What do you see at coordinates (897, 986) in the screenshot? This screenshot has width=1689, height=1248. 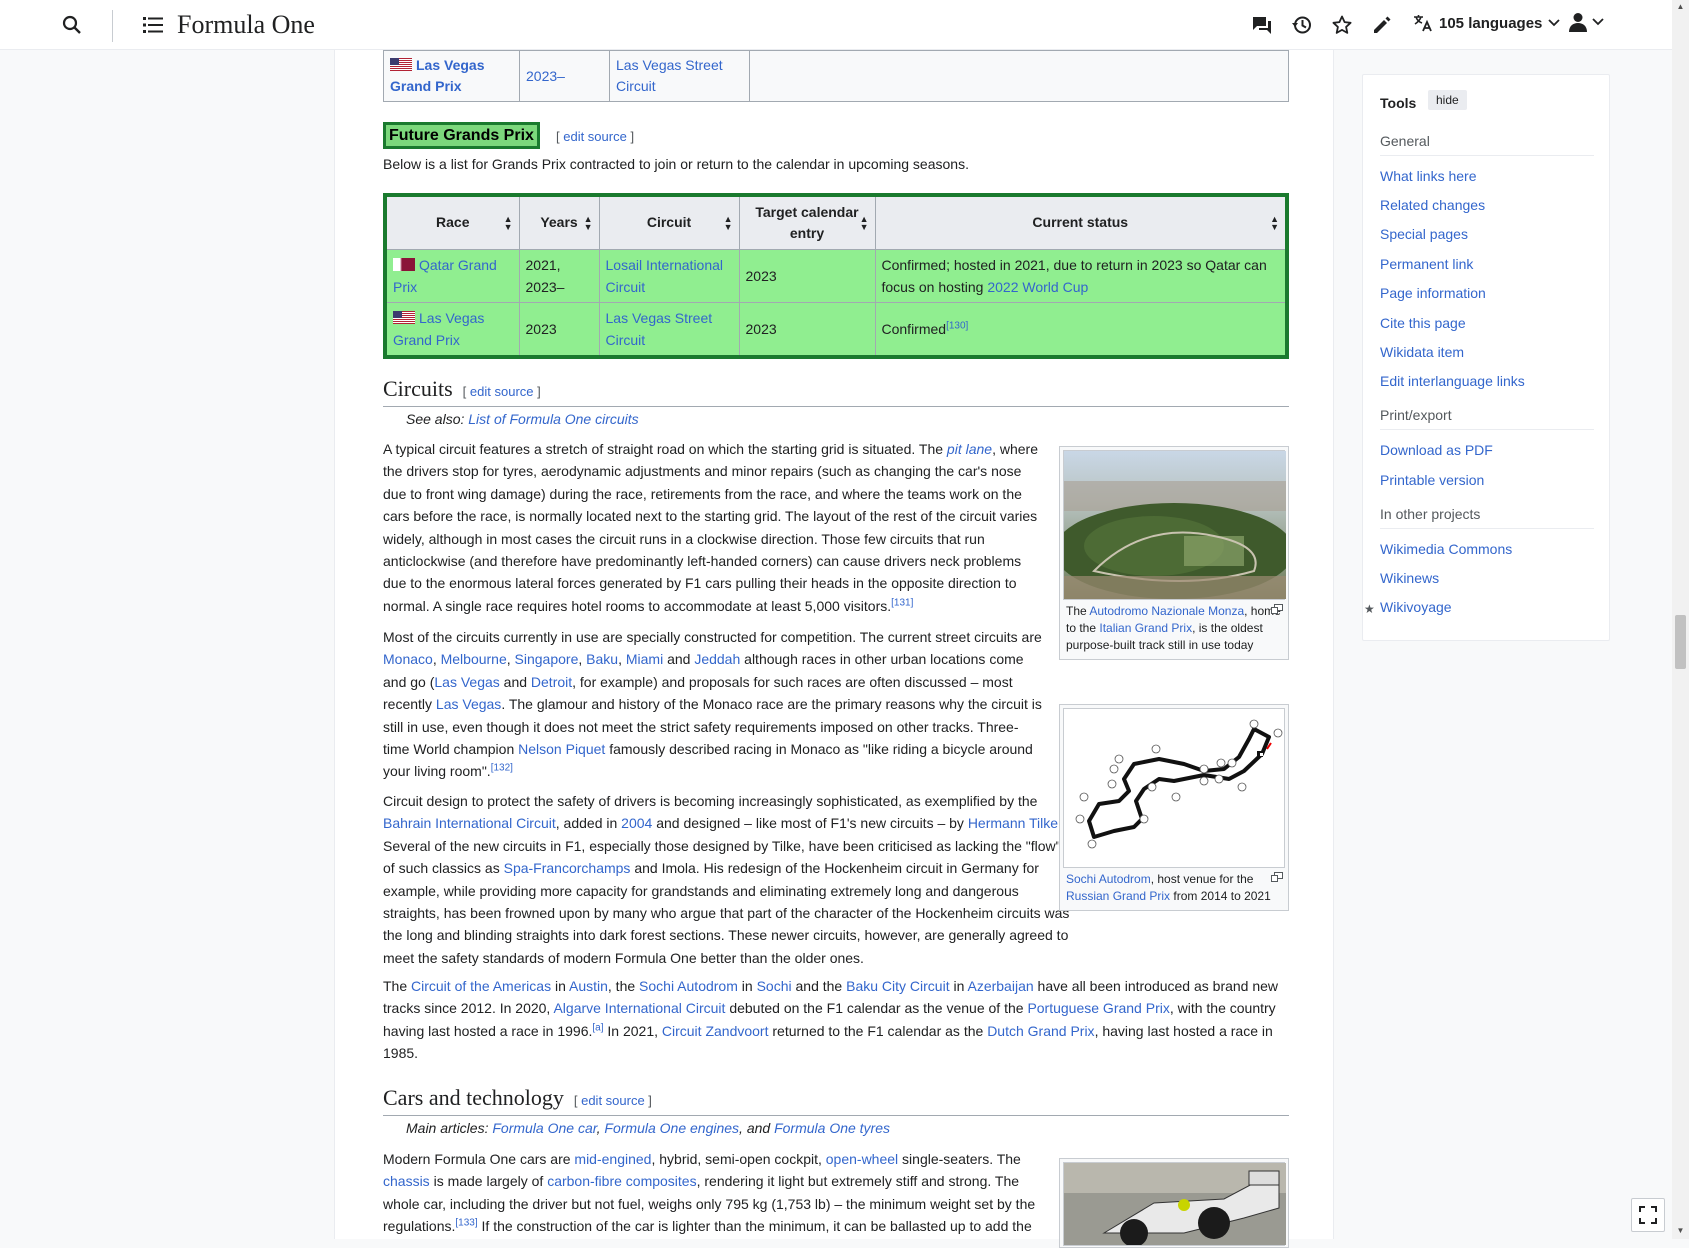 I see `baku-city-circuit-link: Baku City Circuit` at bounding box center [897, 986].